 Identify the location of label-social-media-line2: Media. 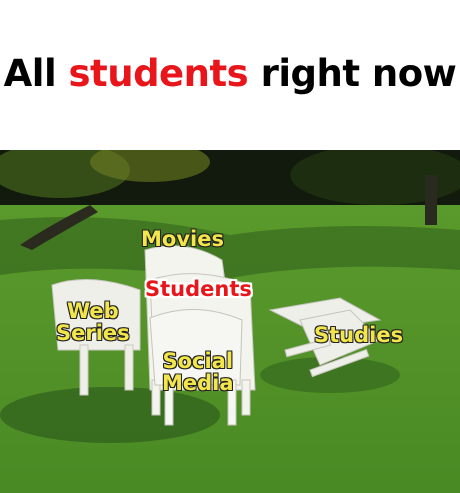
(198, 383).